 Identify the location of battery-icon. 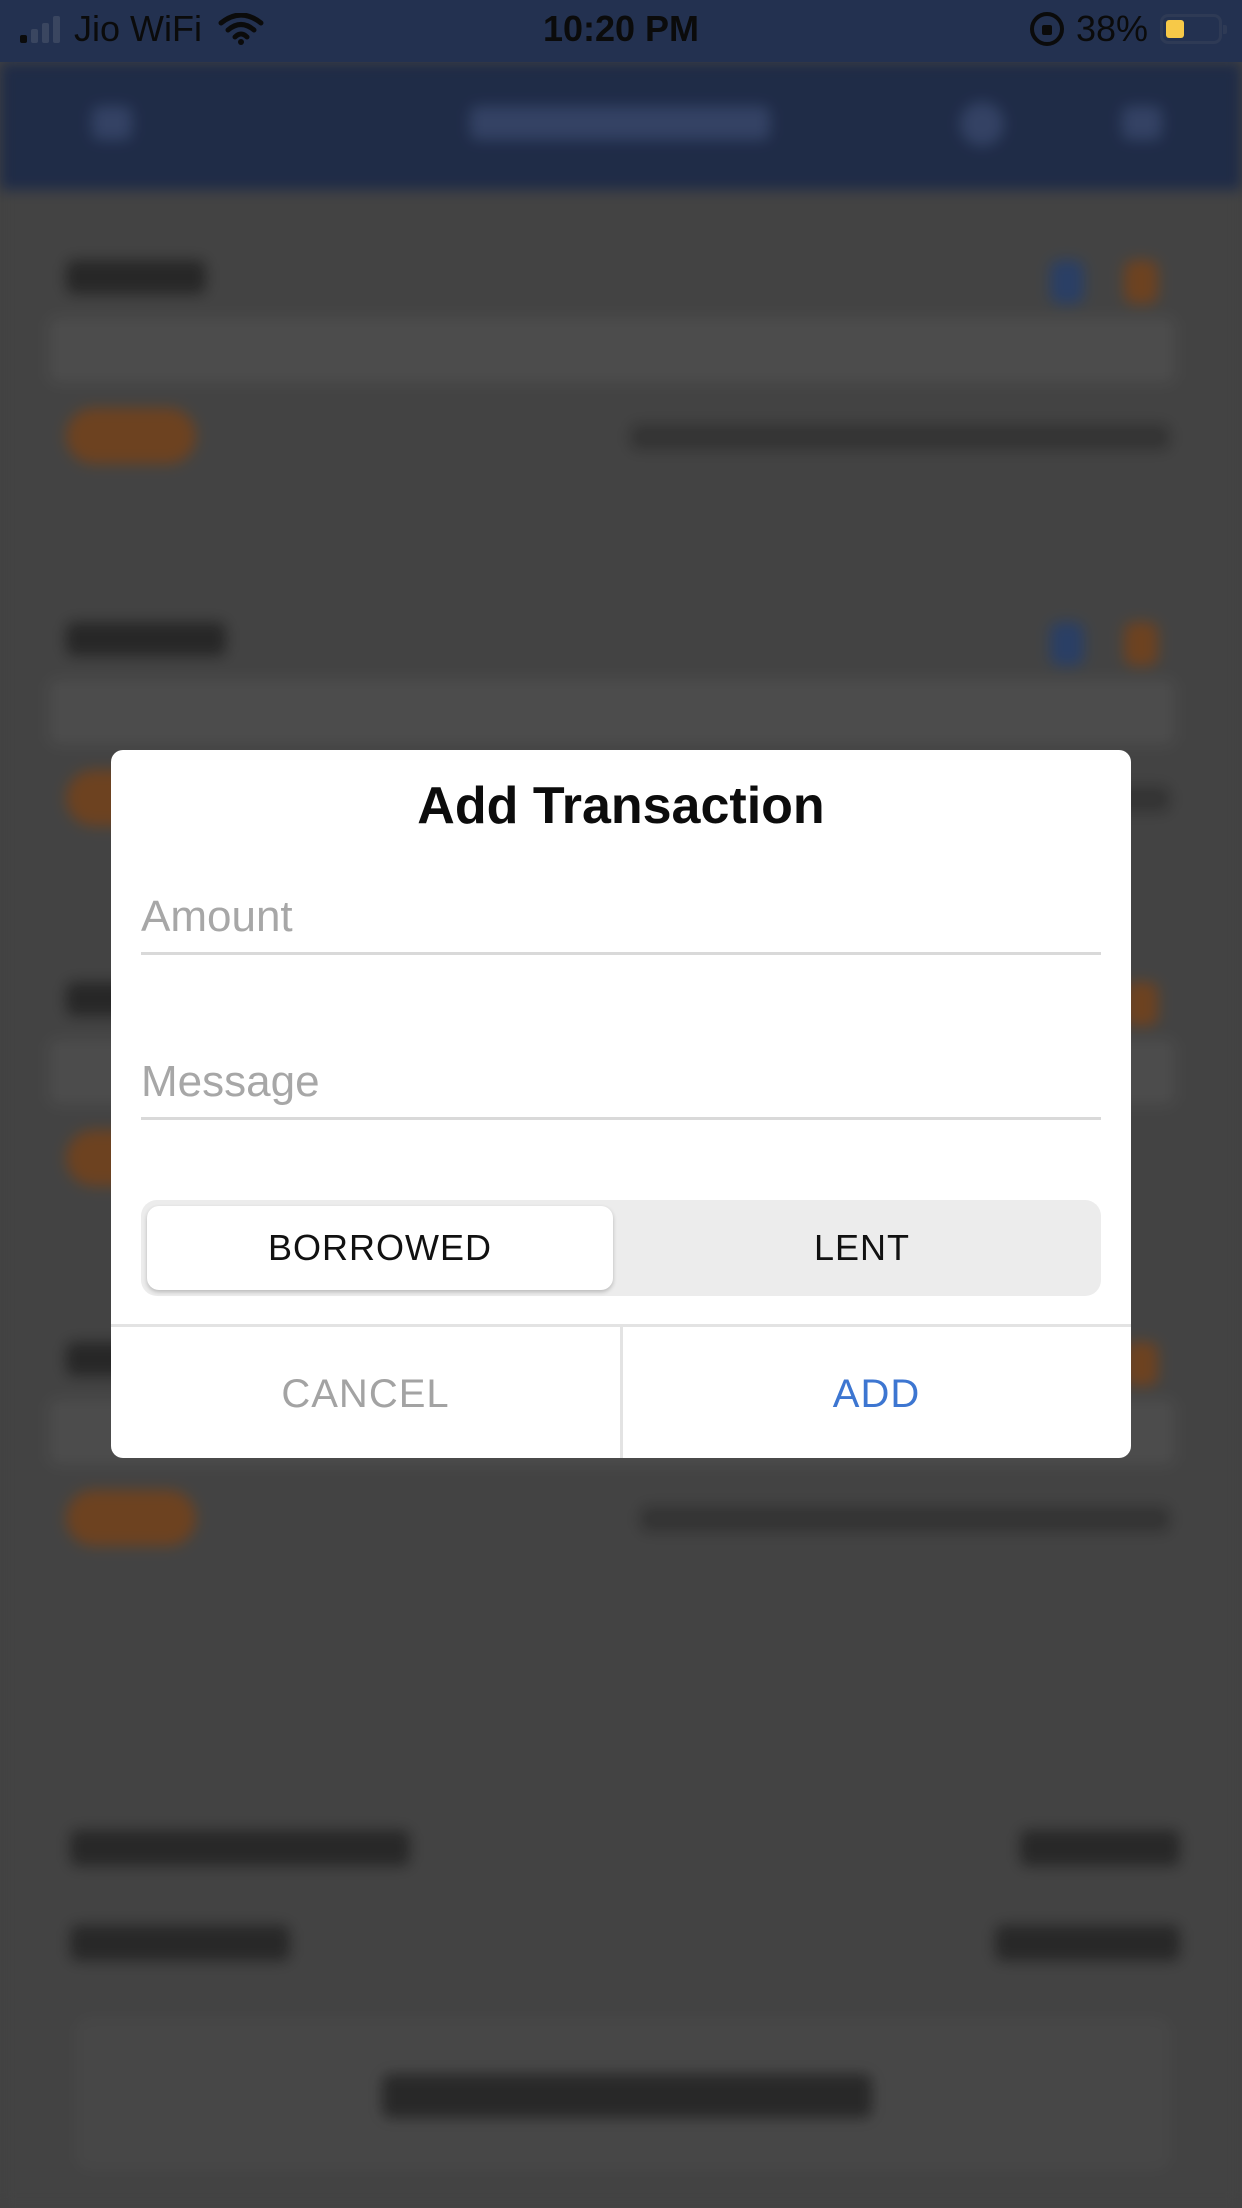
(1193, 29).